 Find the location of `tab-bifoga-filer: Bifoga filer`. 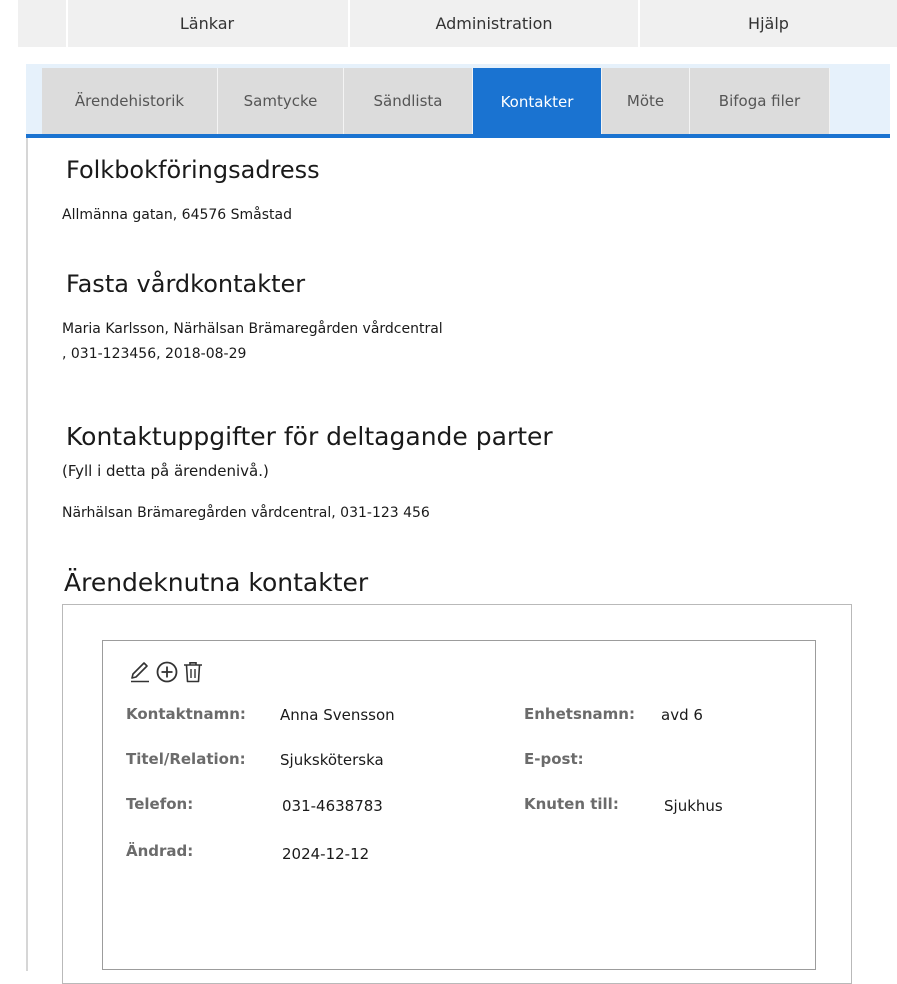

tab-bifoga-filer: Bifoga filer is located at coordinates (760, 101).